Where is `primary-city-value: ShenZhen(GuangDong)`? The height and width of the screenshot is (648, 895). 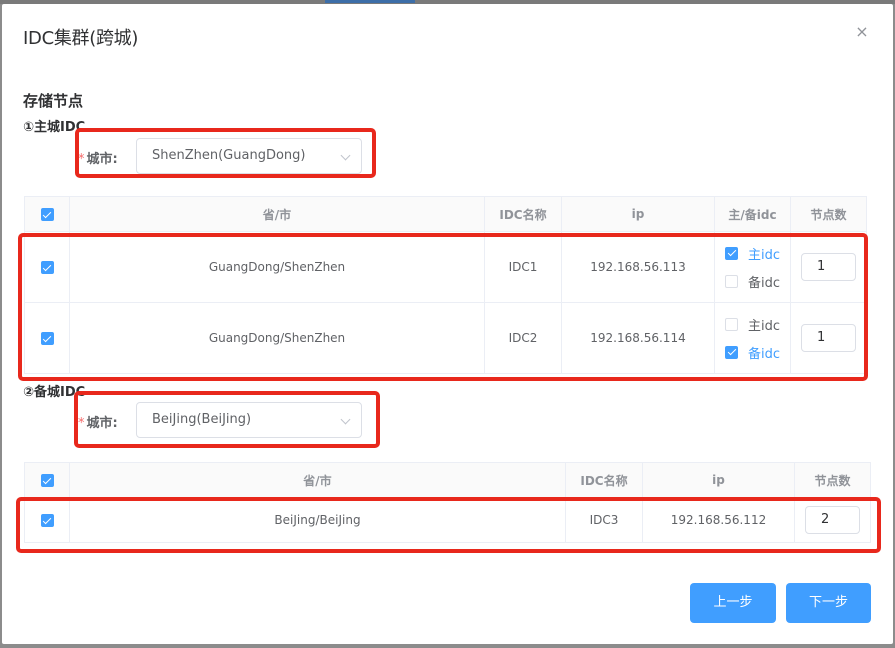 primary-city-value: ShenZhen(GuangDong) is located at coordinates (229, 155).